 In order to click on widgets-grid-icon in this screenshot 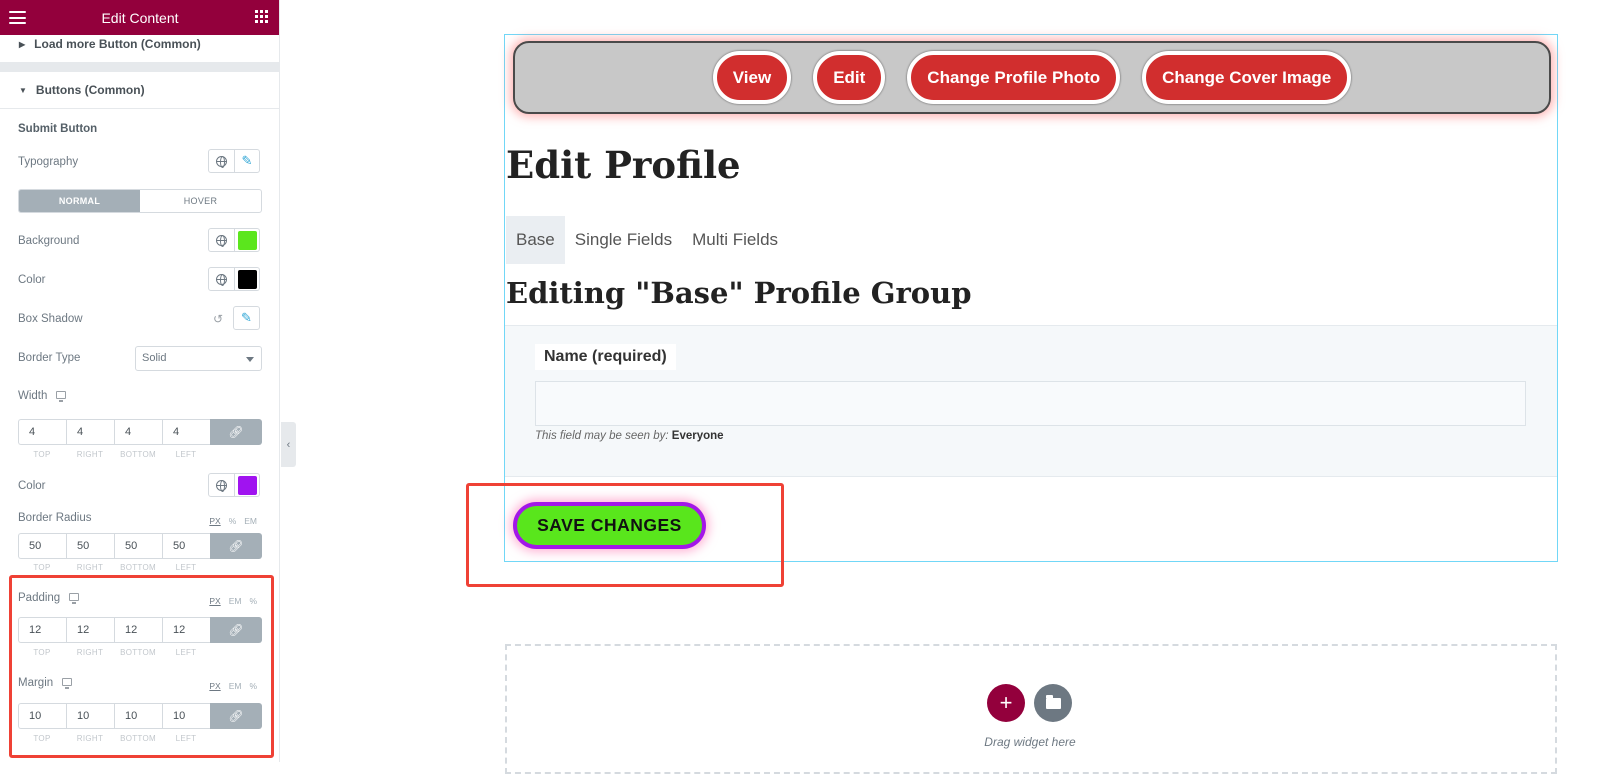, I will do `click(261, 16)`.